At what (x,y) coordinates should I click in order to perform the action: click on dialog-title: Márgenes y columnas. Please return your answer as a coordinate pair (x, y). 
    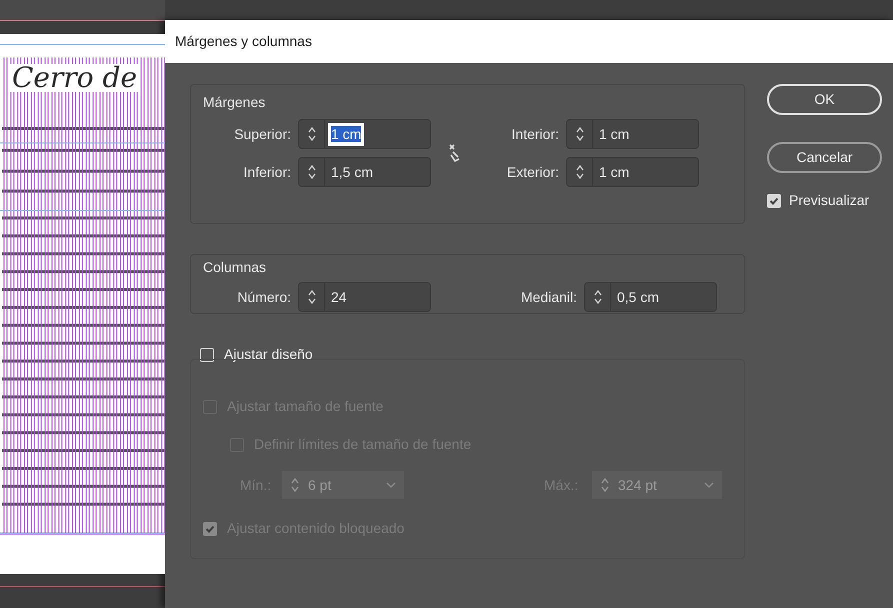
    Looking at the image, I should click on (243, 41).